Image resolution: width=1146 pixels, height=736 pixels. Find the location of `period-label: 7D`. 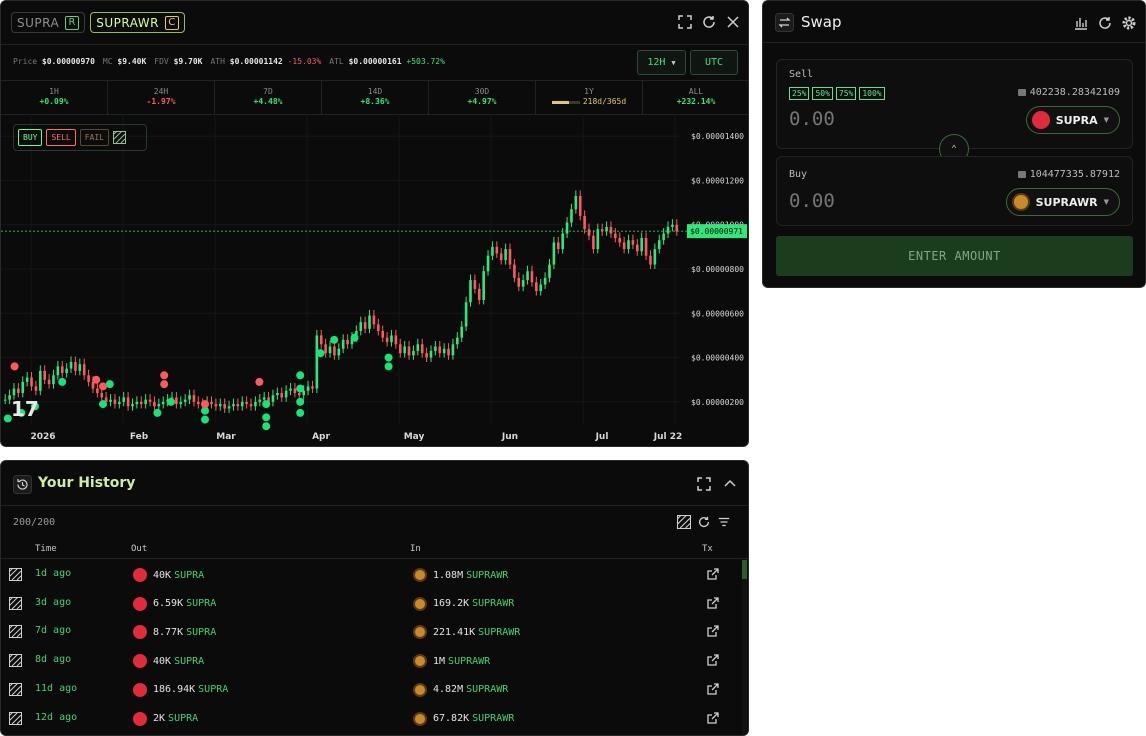

period-label: 7D is located at coordinates (268, 91).